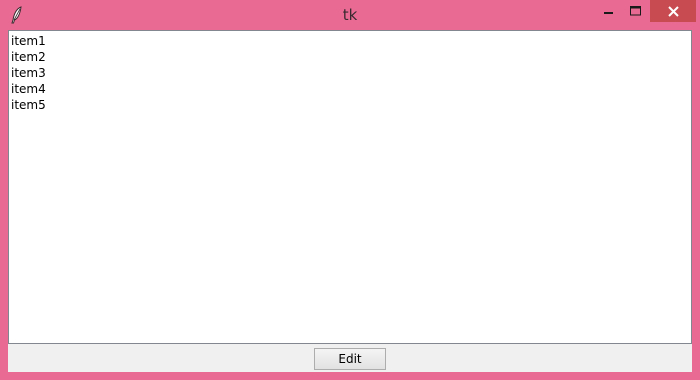 This screenshot has width=700, height=380. I want to click on minimize-icon, so click(608, 13).